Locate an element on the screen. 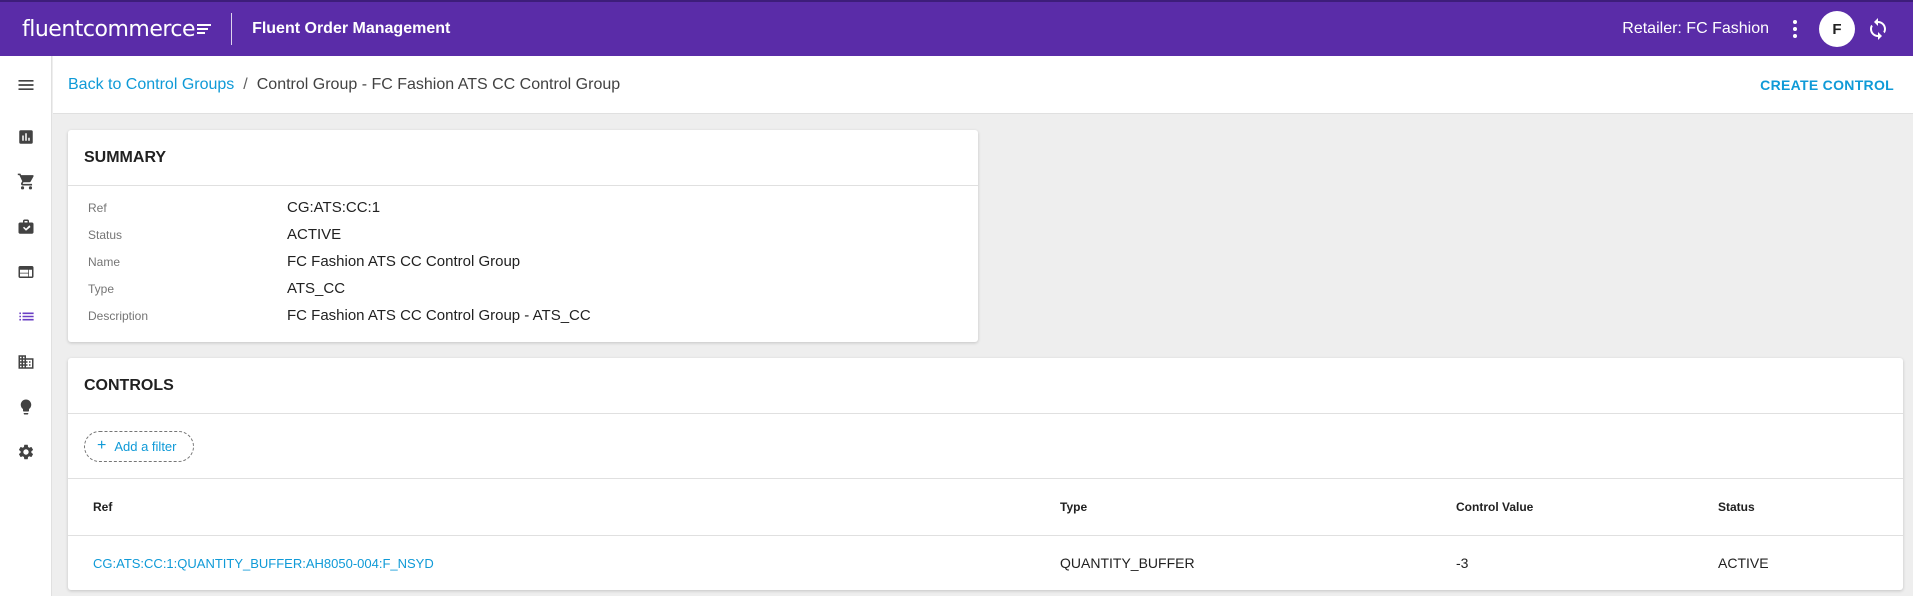 This screenshot has width=1913, height=596. summary-value: FC Fashion ATS CC Control Group - ATS_CC is located at coordinates (439, 315).